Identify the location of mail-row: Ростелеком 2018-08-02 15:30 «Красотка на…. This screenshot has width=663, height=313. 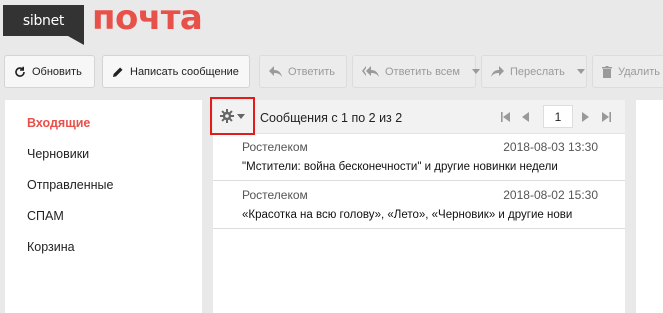
(419, 205).